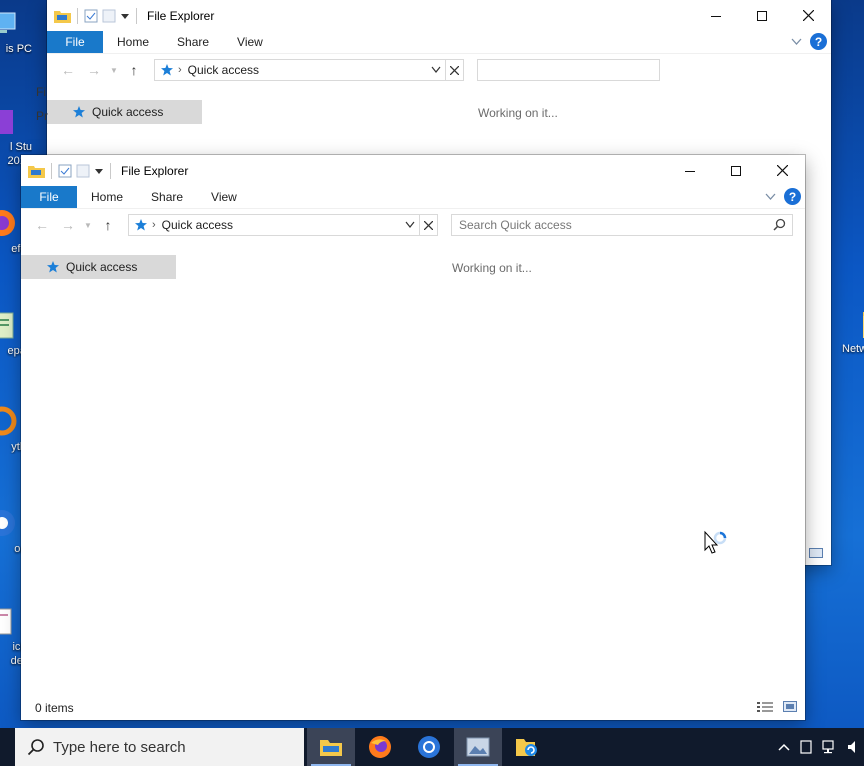  I want to click on chrome-icon, so click(429, 747).